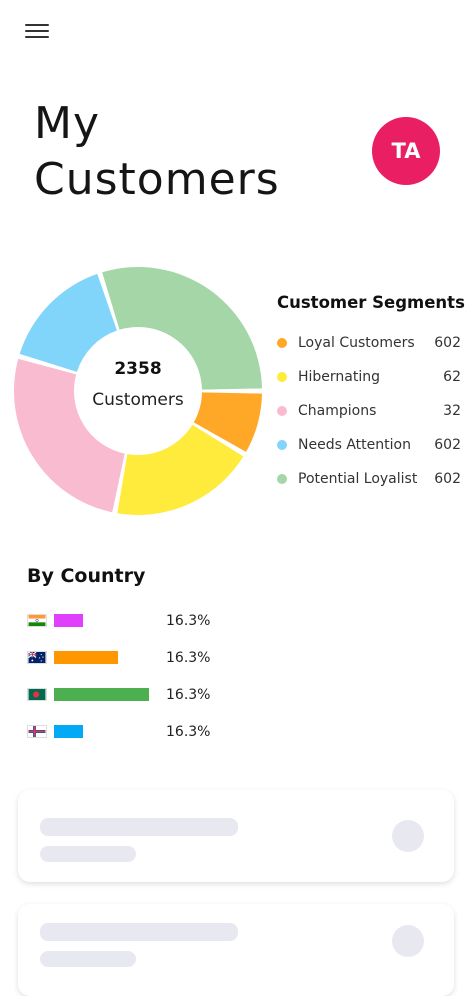  I want to click on legend-count: 62, so click(452, 377).